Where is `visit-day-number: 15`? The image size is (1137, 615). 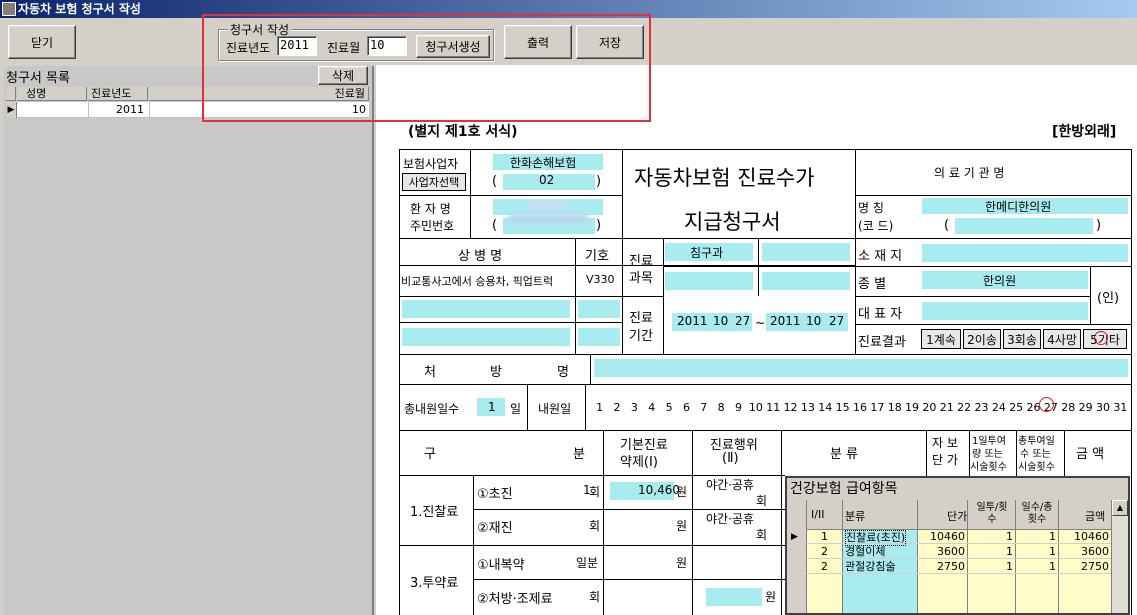 visit-day-number: 15 is located at coordinates (842, 407).